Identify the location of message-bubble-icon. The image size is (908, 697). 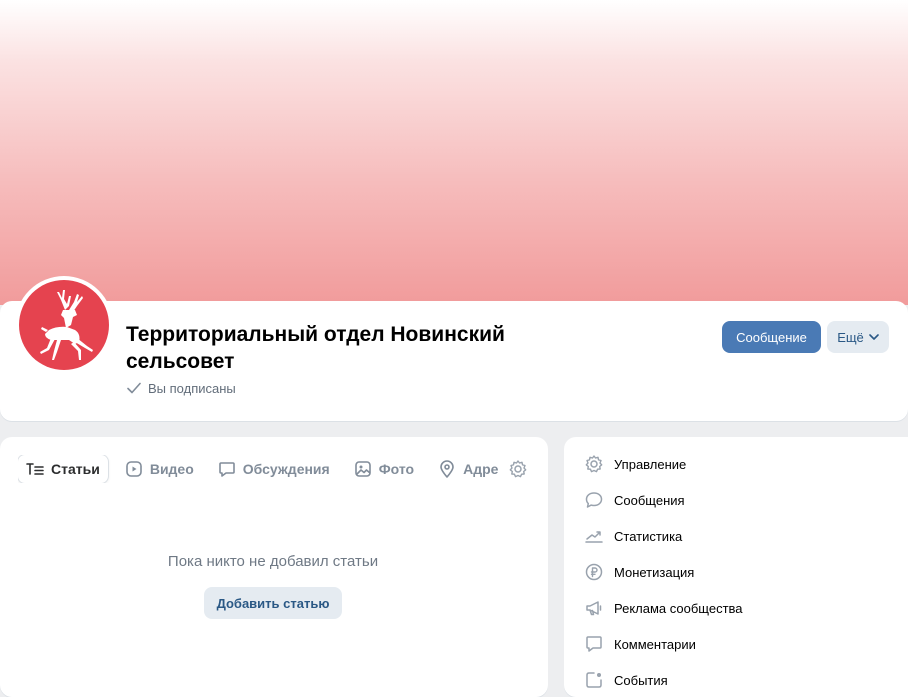
(594, 500).